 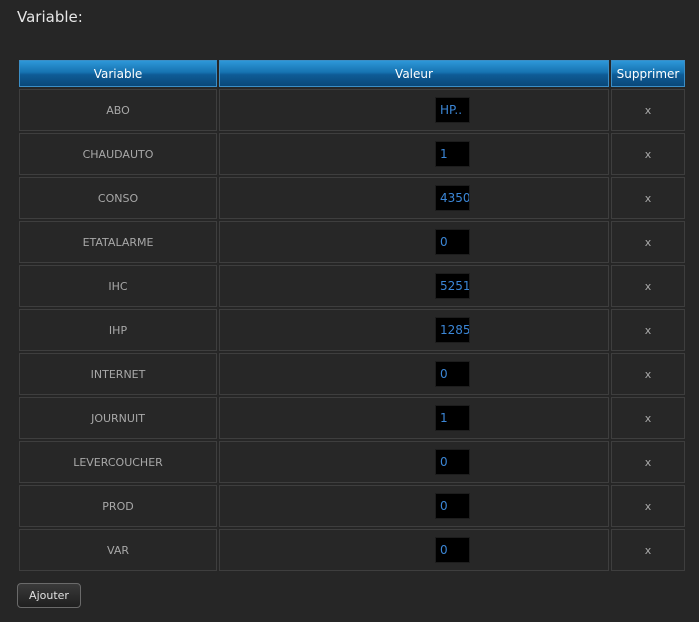 I want to click on variable-name: IHP, so click(x=118, y=330).